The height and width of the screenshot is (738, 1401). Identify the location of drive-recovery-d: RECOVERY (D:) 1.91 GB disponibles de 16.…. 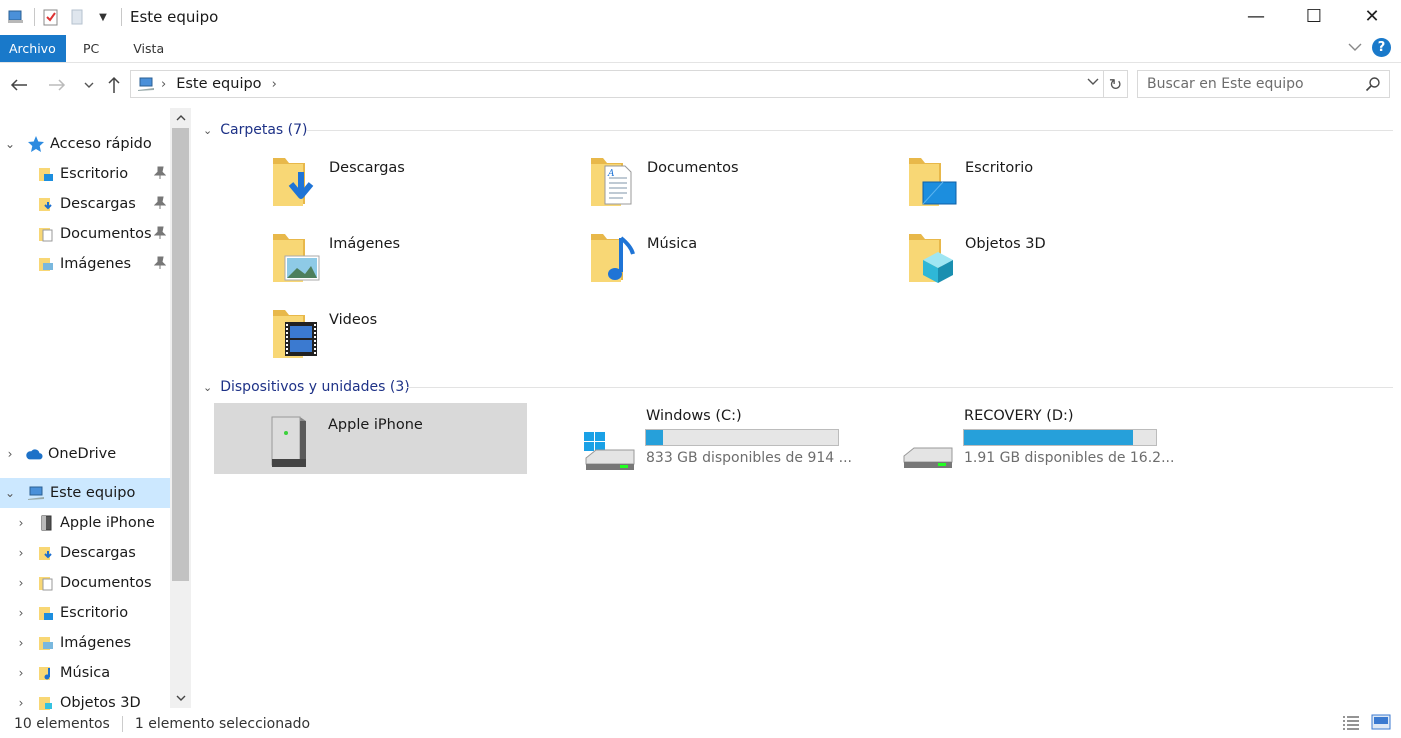
(1050, 443).